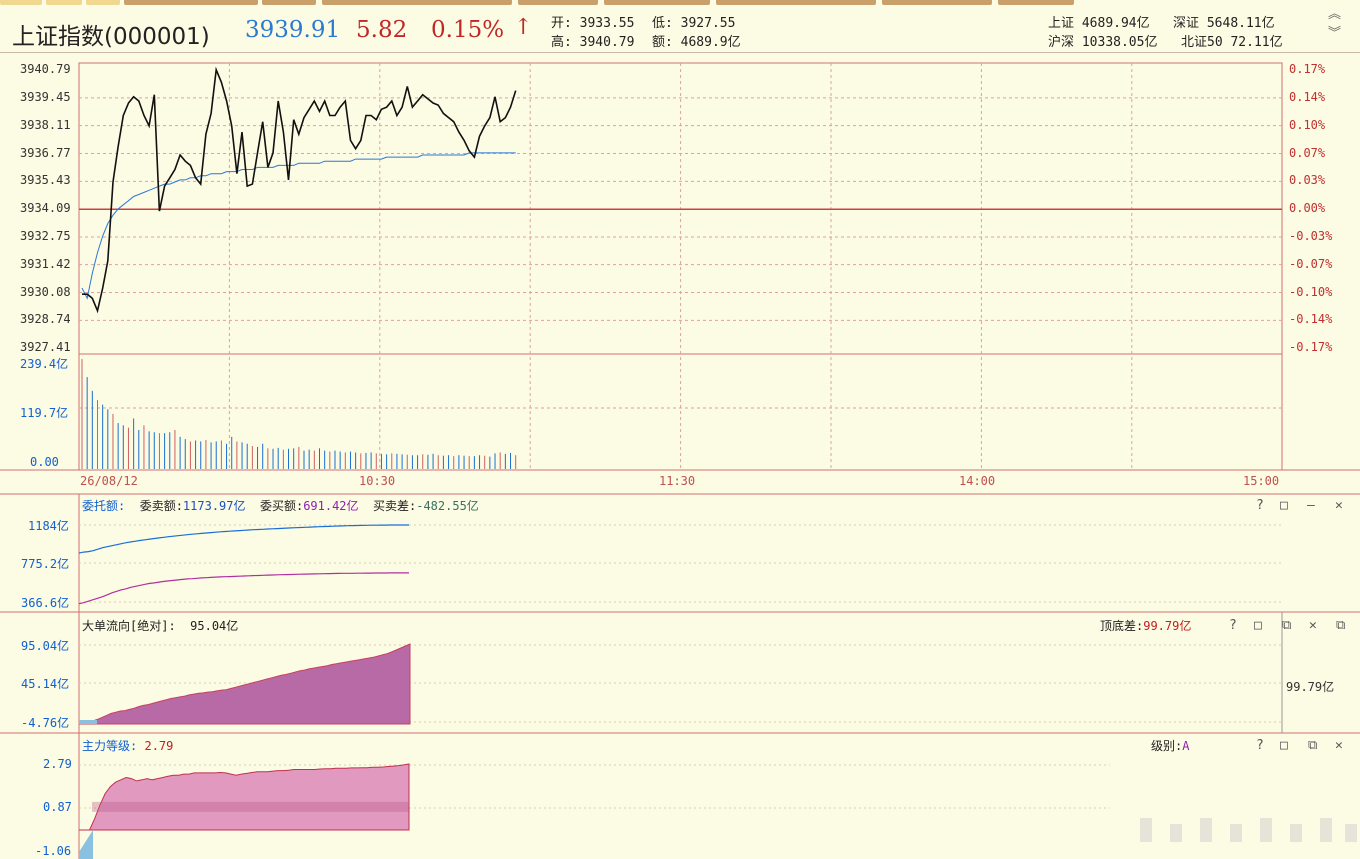 This screenshot has width=1360, height=859. What do you see at coordinates (250, 806) in the screenshot?
I see `mainforce-band` at bounding box center [250, 806].